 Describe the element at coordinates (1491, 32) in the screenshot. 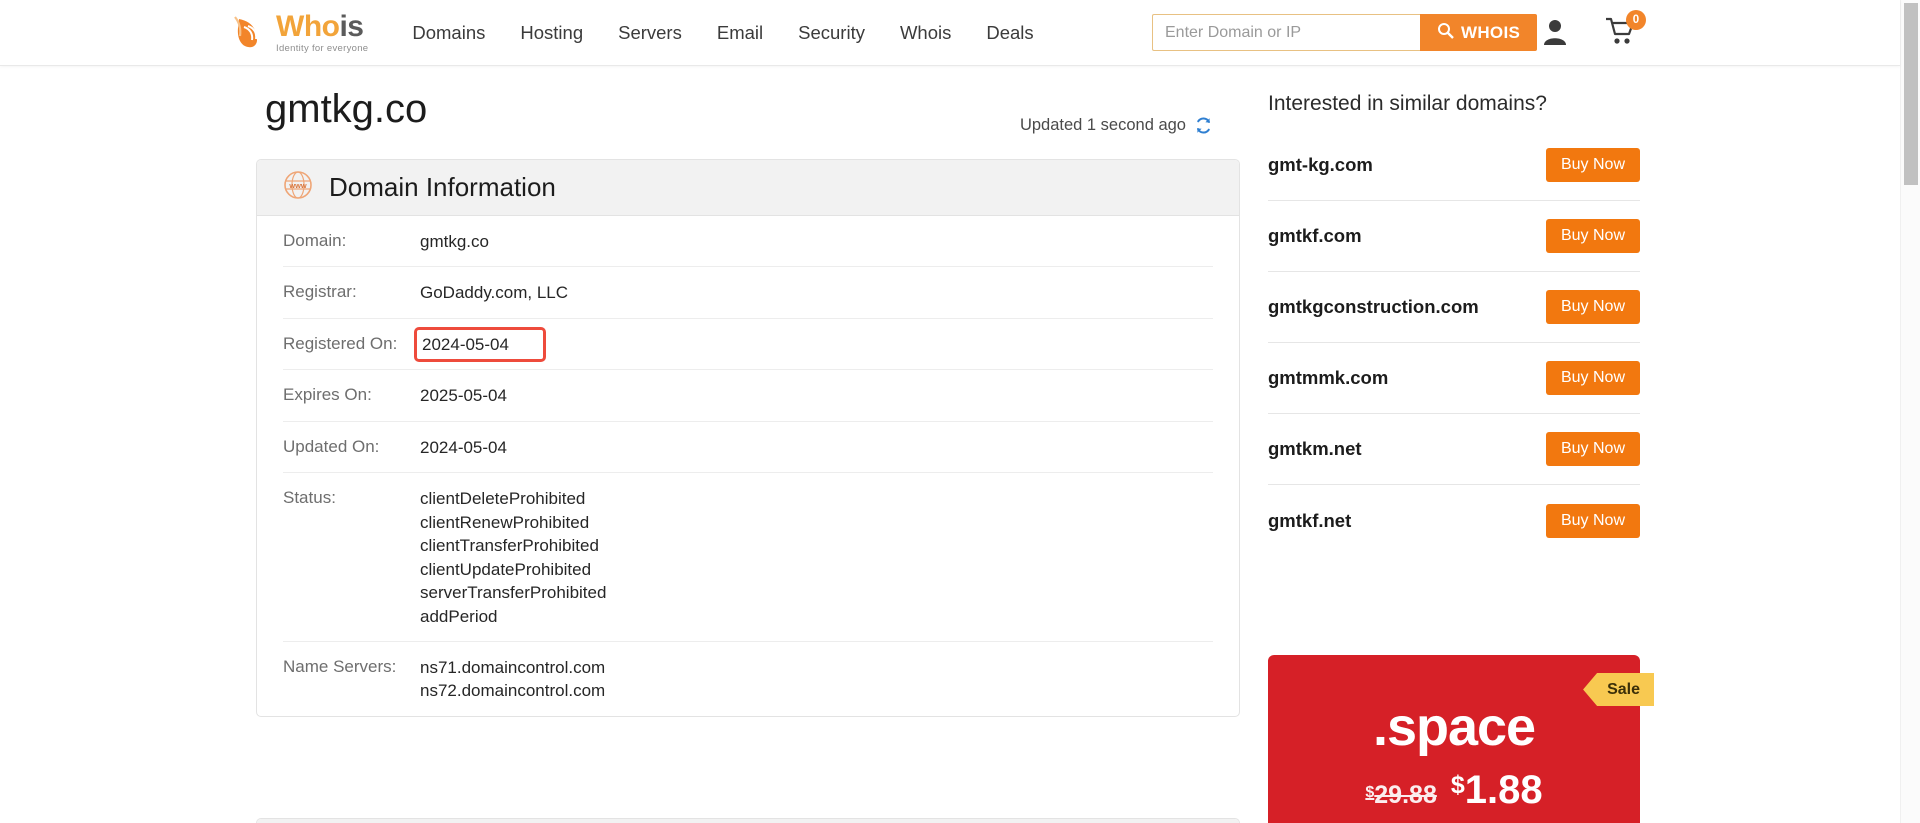

I see `whois-button-label: WHOIS` at that location.